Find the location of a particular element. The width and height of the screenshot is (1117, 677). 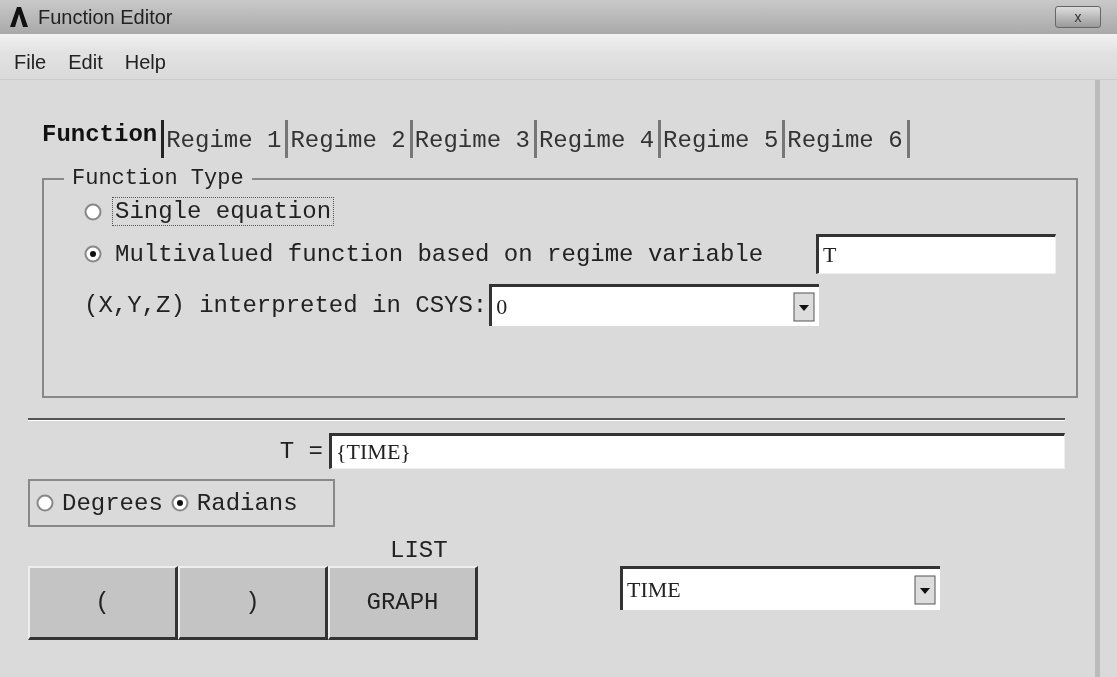

radio-label: Single equation is located at coordinates (223, 211).